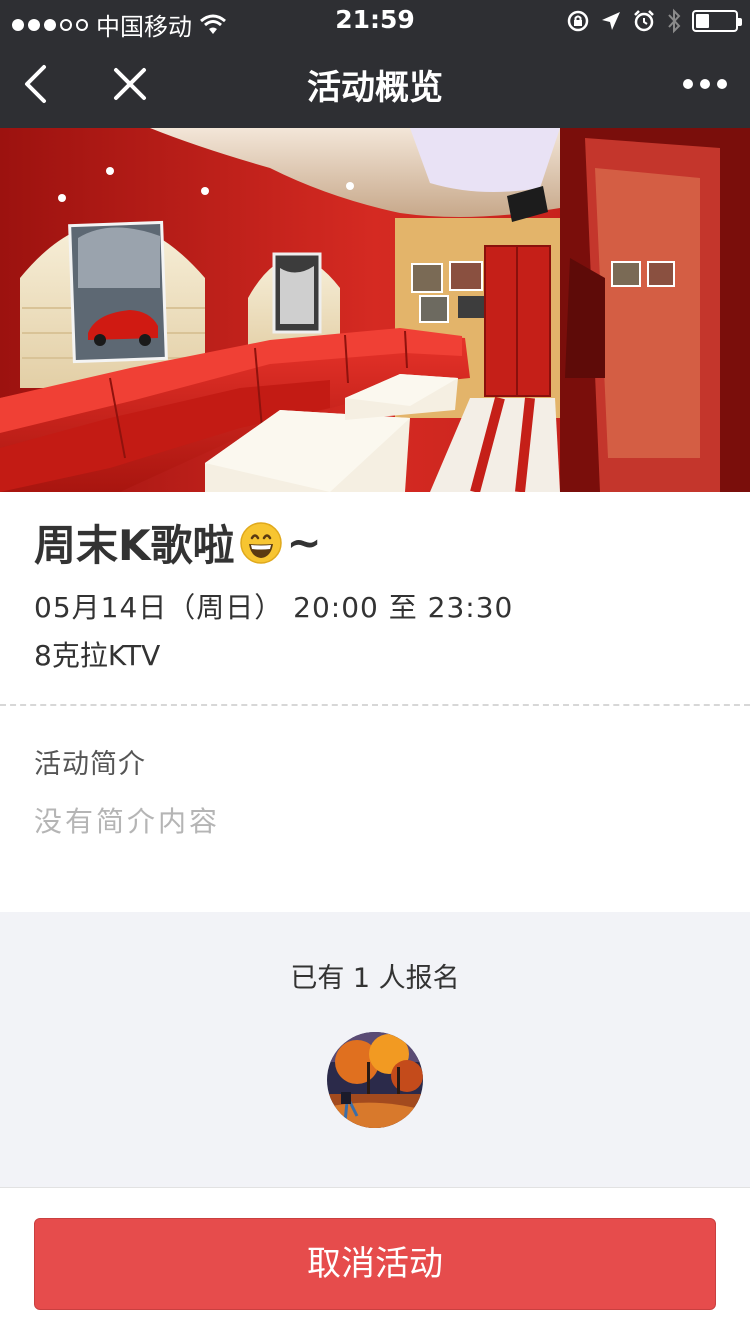  Describe the element at coordinates (97, 655) in the screenshot. I see `event-location: 8克拉KTV` at that location.